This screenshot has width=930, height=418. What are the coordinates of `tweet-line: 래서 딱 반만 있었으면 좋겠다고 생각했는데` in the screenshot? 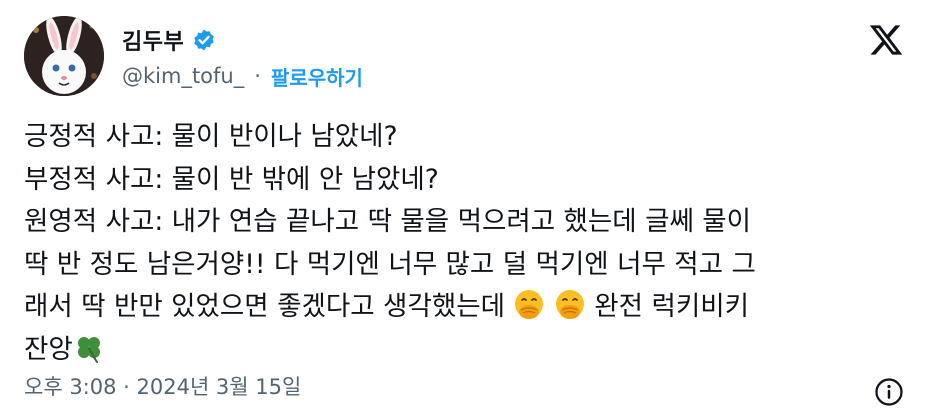 It's located at (264, 306).